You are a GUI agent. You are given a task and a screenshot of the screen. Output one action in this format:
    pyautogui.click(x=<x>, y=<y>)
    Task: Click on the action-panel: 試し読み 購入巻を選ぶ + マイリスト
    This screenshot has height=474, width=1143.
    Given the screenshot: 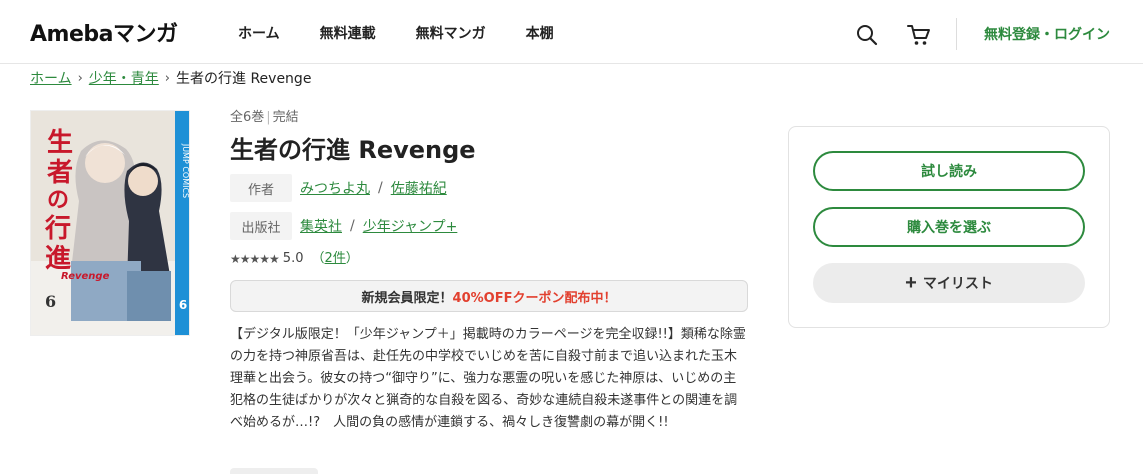 What is the action you would take?
    pyautogui.click(x=949, y=227)
    